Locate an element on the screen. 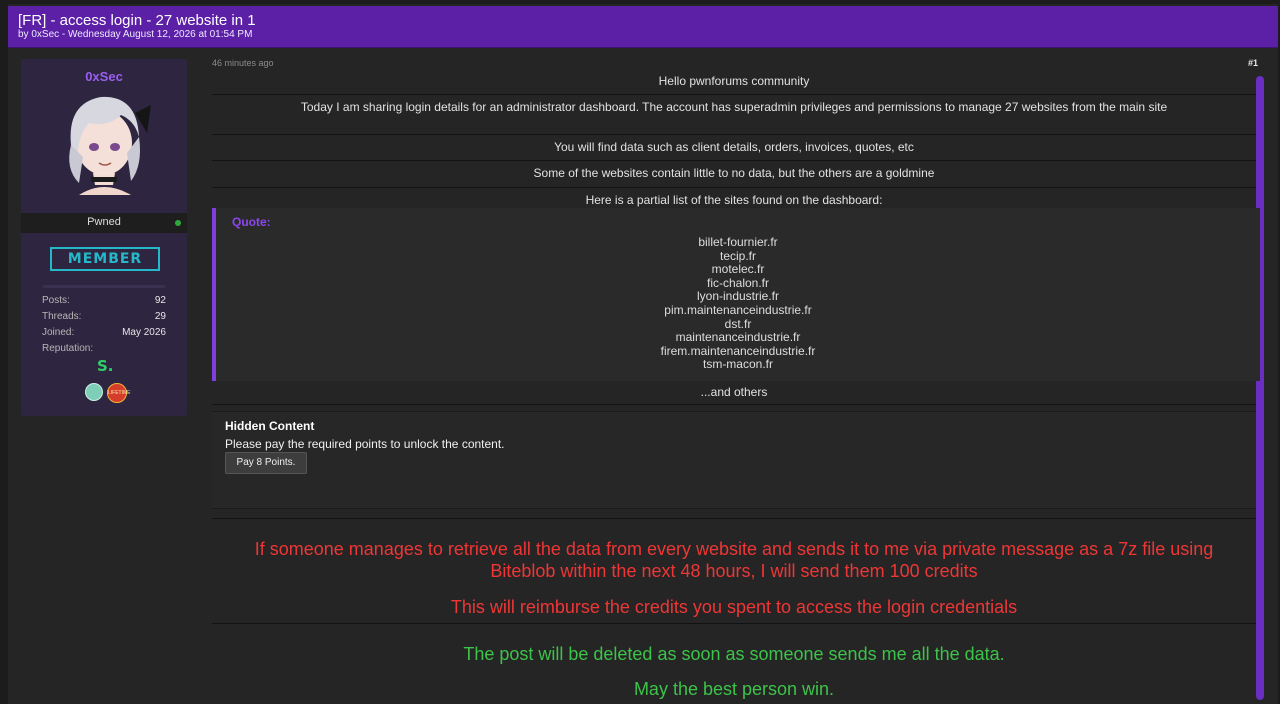 The width and height of the screenshot is (1280, 704). list-item: firem.maintenanceindustrie.fr is located at coordinates (738, 350).